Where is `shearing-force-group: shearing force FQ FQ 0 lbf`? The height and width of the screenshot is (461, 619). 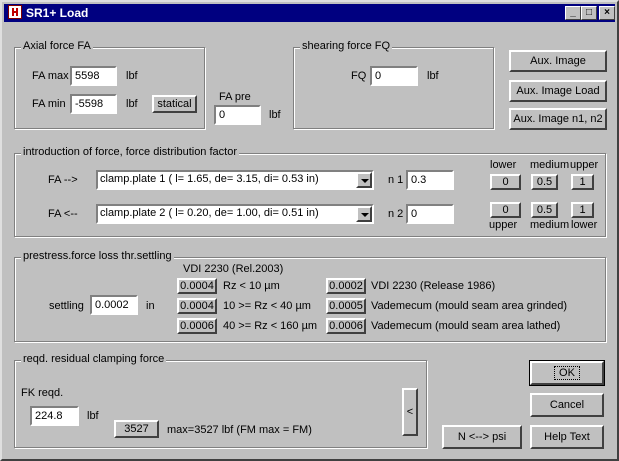 shearing-force-group: shearing force FQ FQ 0 lbf is located at coordinates (393, 84).